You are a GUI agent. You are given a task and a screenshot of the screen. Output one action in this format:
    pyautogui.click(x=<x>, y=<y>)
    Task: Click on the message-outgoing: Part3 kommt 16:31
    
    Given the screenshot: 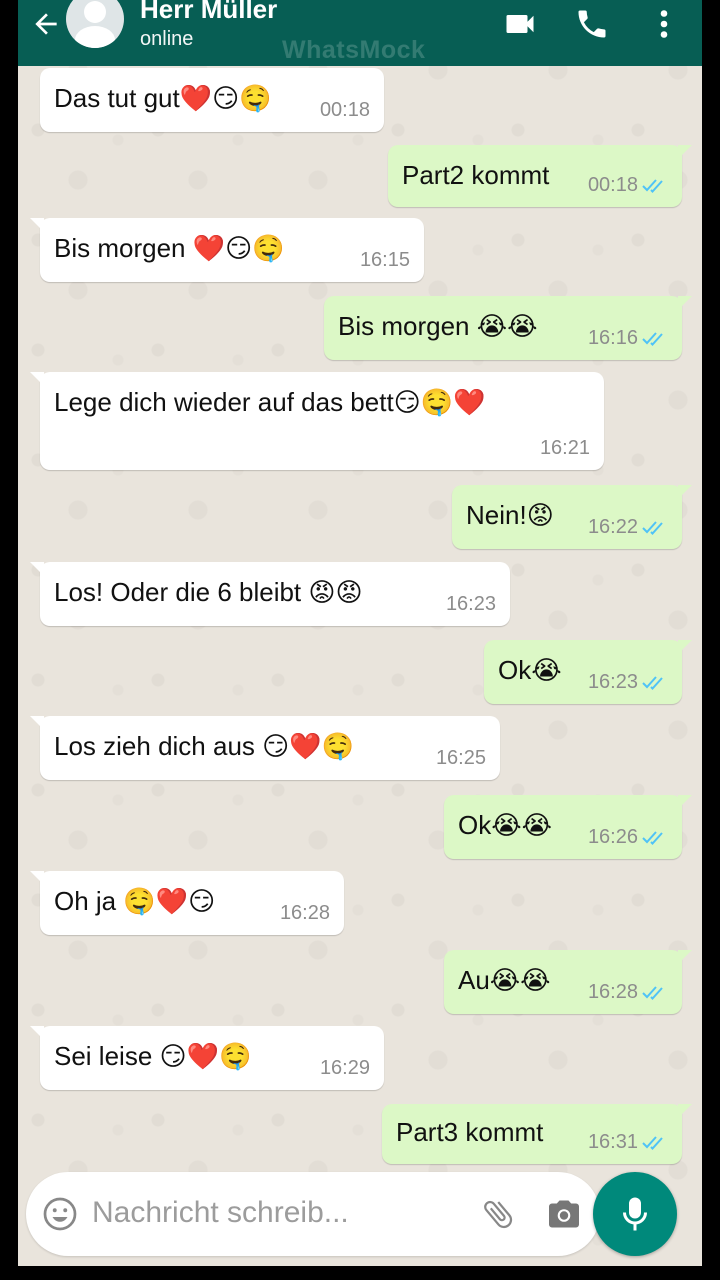 What is the action you would take?
    pyautogui.click(x=537, y=1134)
    